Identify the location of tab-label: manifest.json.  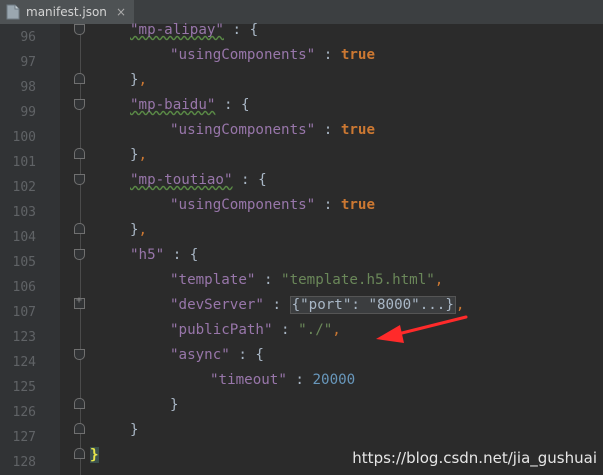
(66, 12).